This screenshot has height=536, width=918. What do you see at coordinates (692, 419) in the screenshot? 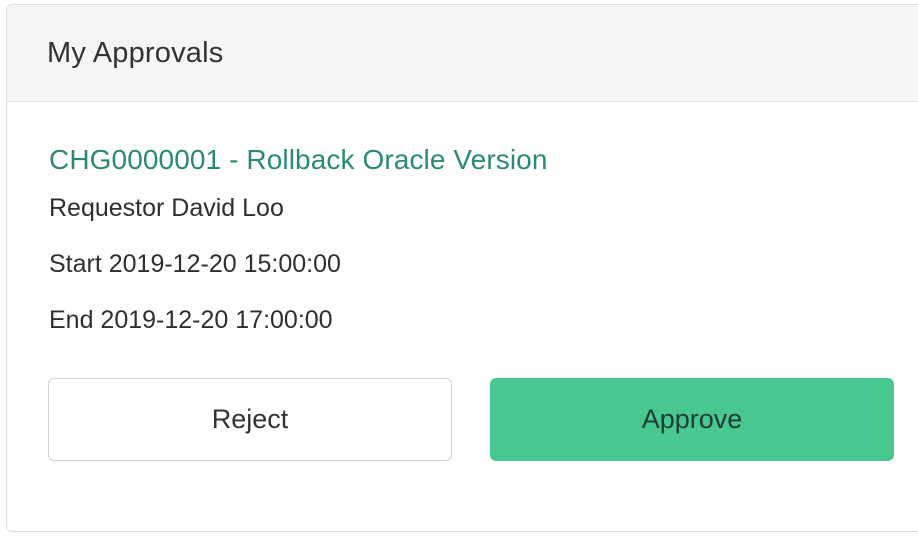
I see `approve-button: Approve` at bounding box center [692, 419].